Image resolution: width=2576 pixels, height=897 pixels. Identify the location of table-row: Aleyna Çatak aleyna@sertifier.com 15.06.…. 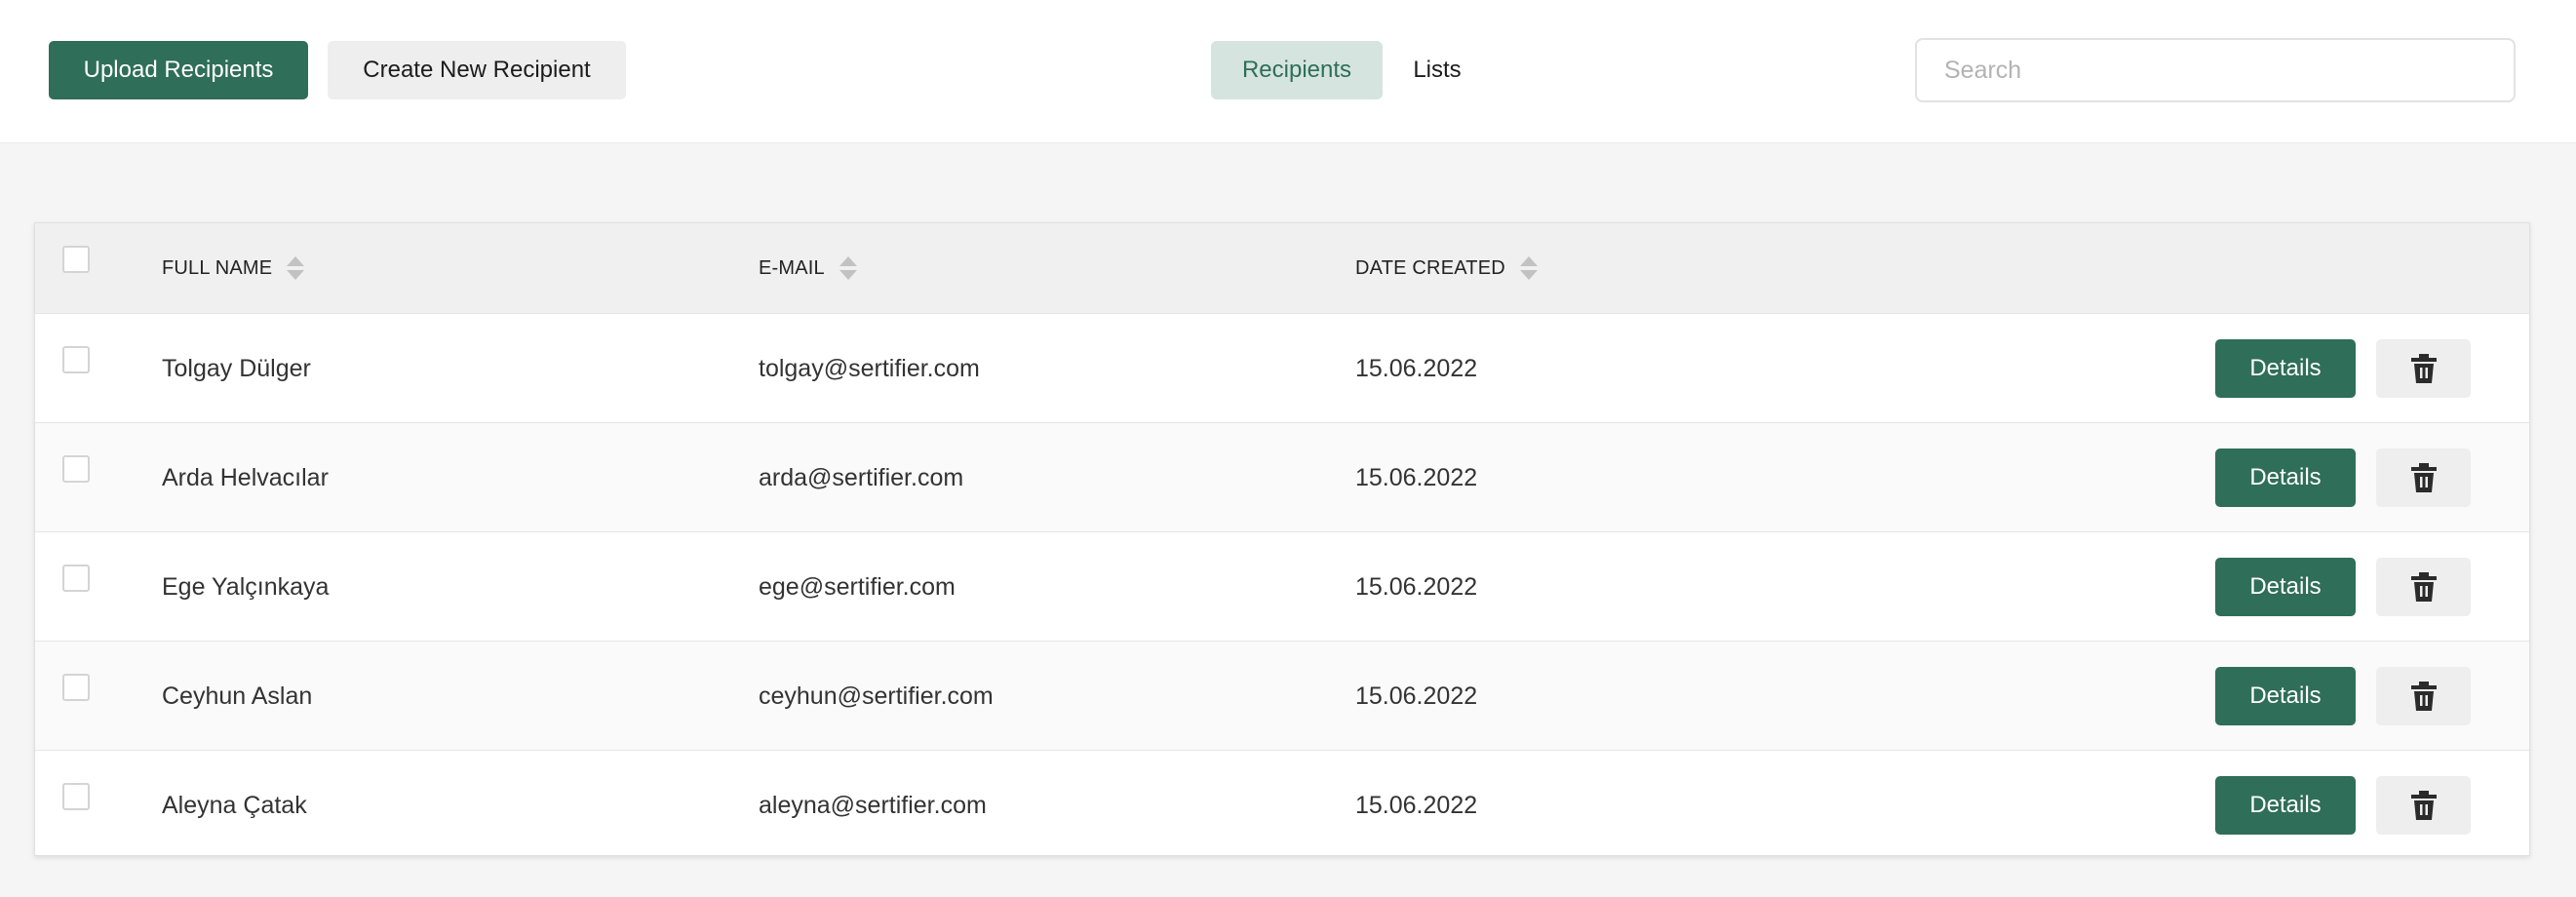
(1282, 803).